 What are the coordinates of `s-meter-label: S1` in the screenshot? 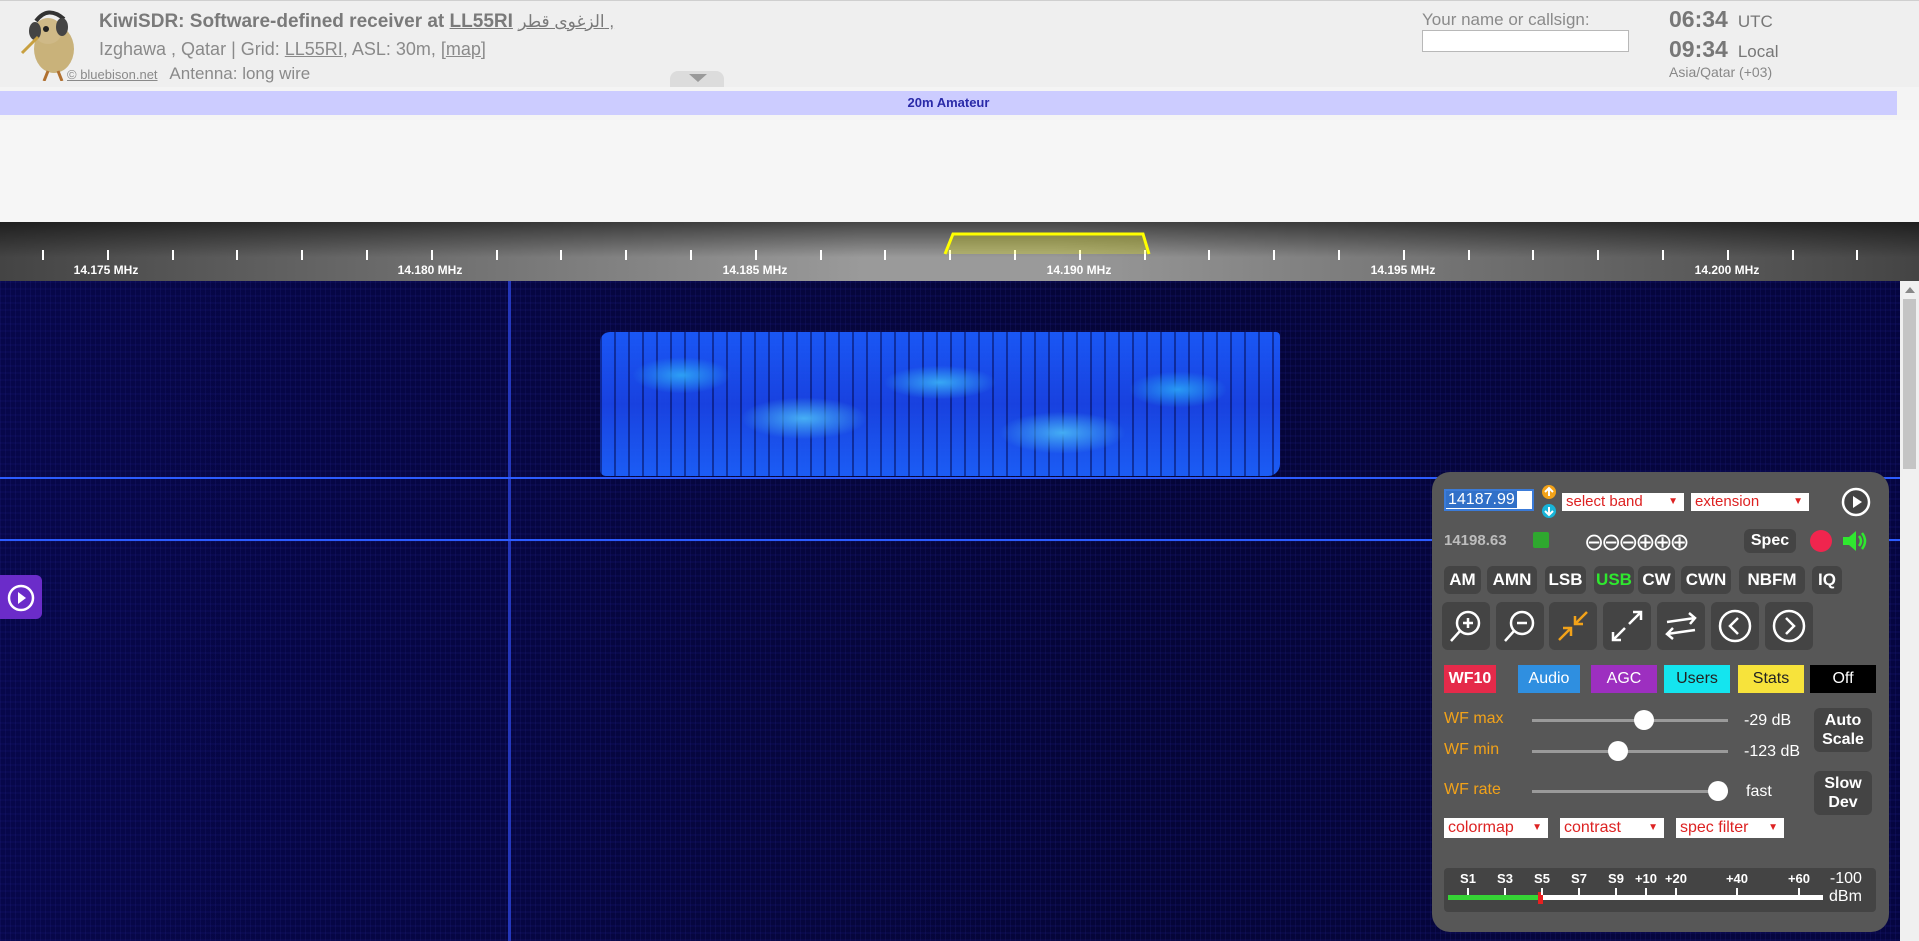 It's located at (1468, 878).